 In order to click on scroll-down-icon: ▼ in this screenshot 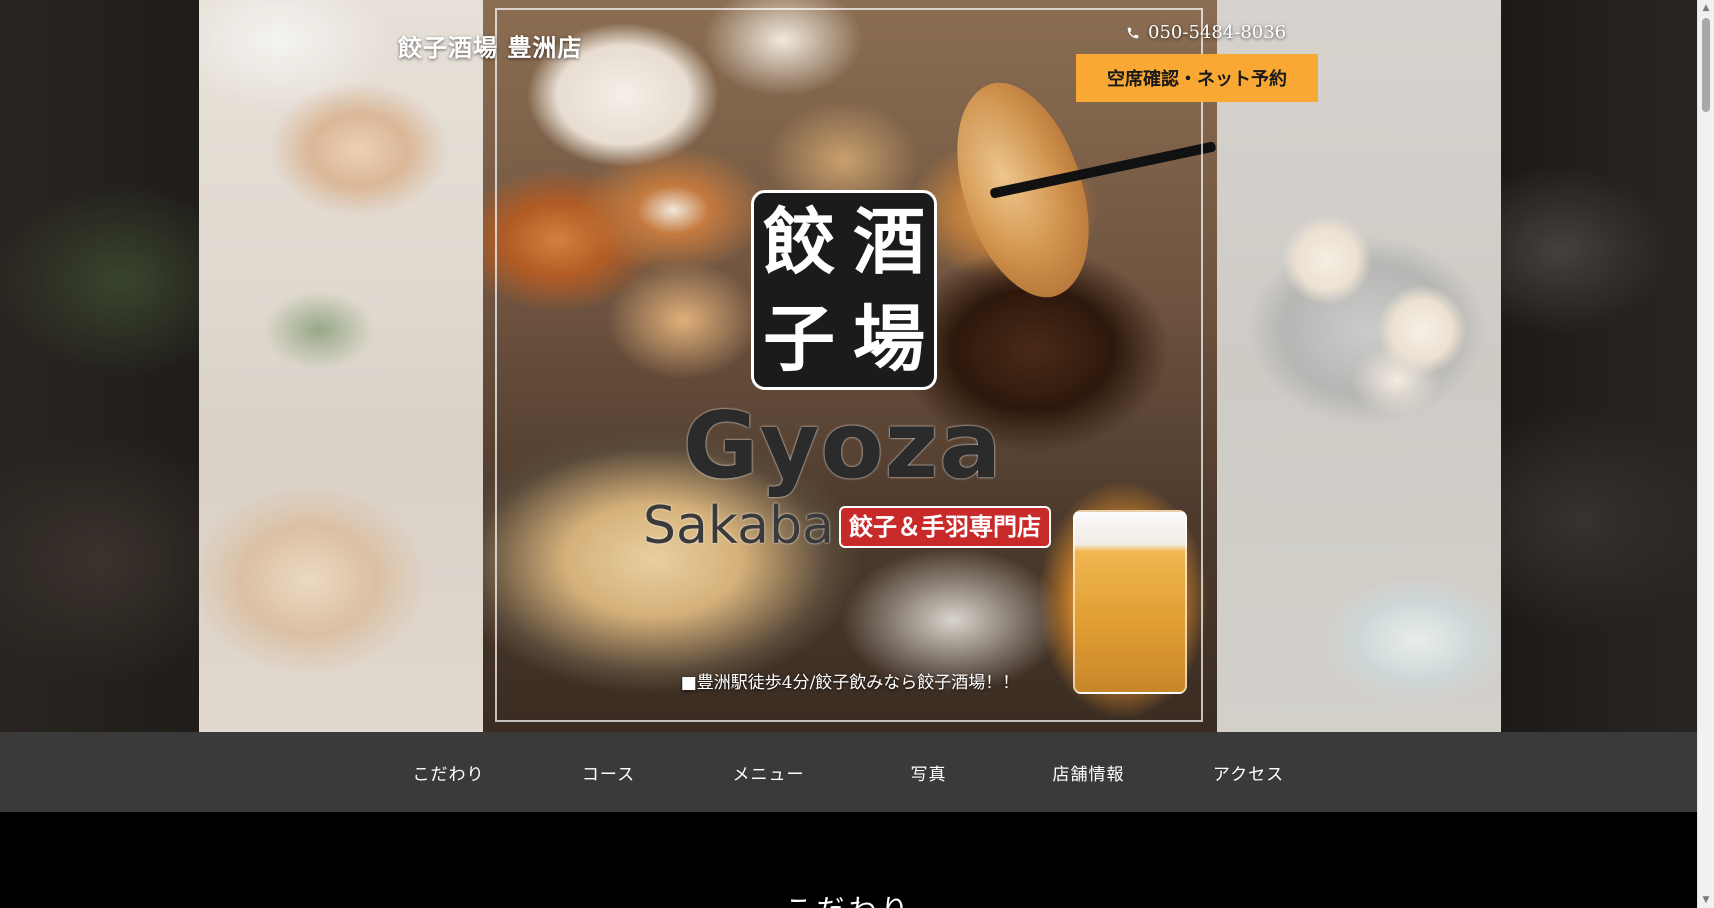, I will do `click(1706, 900)`.